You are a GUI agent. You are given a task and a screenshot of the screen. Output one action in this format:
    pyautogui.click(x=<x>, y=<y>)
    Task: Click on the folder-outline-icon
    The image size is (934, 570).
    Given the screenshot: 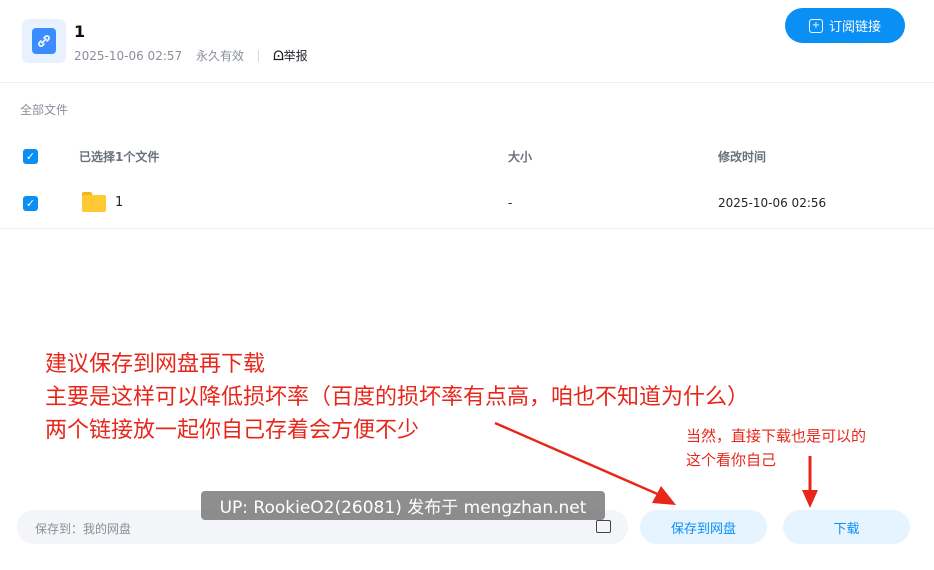 What is the action you would take?
    pyautogui.click(x=603, y=526)
    